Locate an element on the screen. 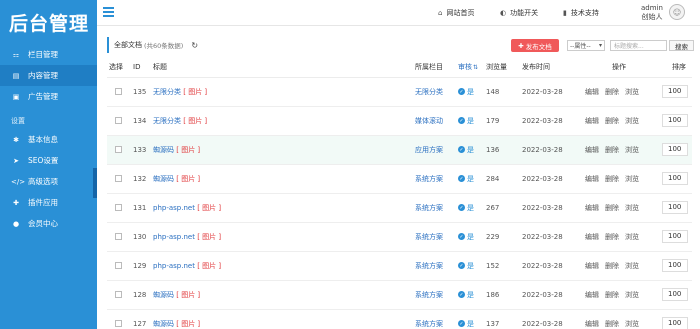 The height and width of the screenshot is (329, 700). sidebar-item: ▣ 广告管理 is located at coordinates (48, 96).